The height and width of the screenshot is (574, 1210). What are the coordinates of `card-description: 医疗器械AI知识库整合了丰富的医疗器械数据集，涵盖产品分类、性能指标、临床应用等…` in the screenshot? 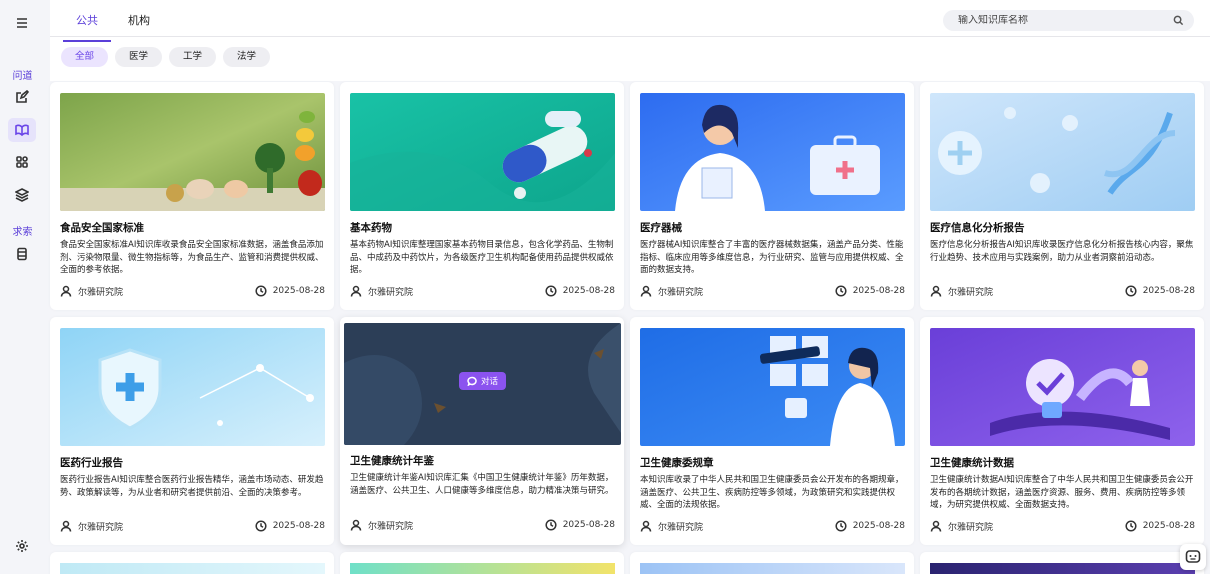 It's located at (772, 257).